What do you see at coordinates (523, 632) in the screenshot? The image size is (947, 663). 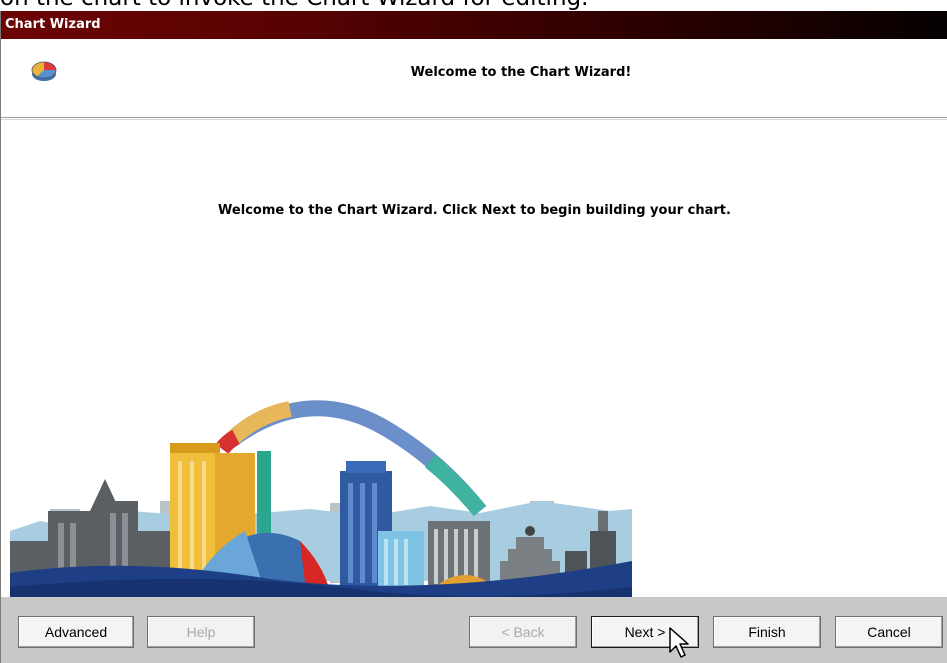 I see `back-button: < Back` at bounding box center [523, 632].